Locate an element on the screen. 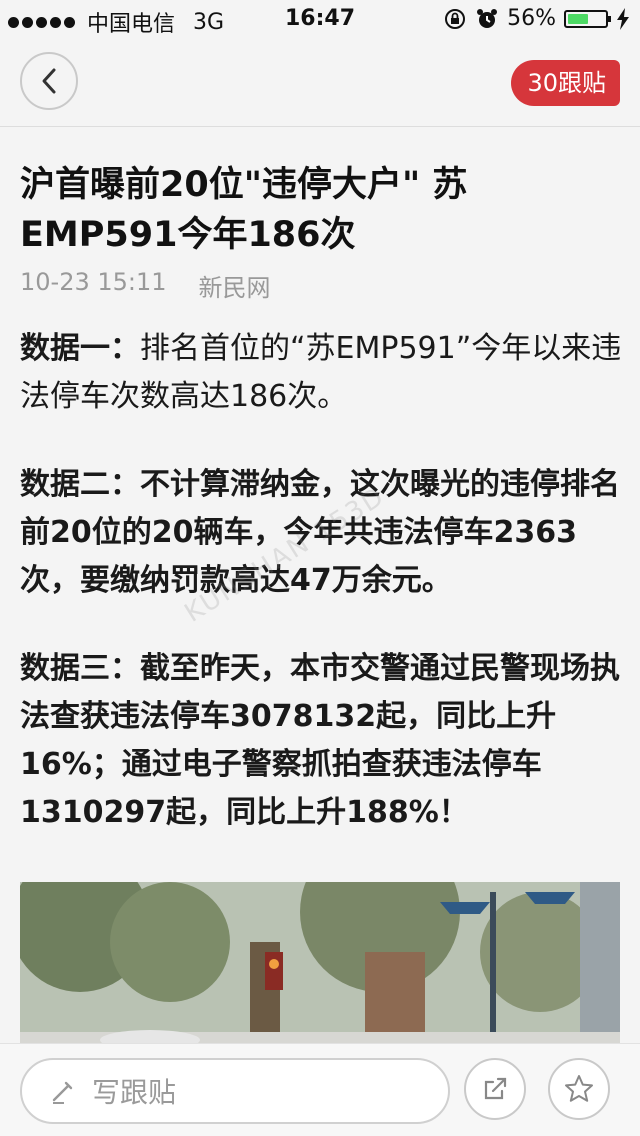  paragraph-lead: 数据二： is located at coordinates (80, 484).